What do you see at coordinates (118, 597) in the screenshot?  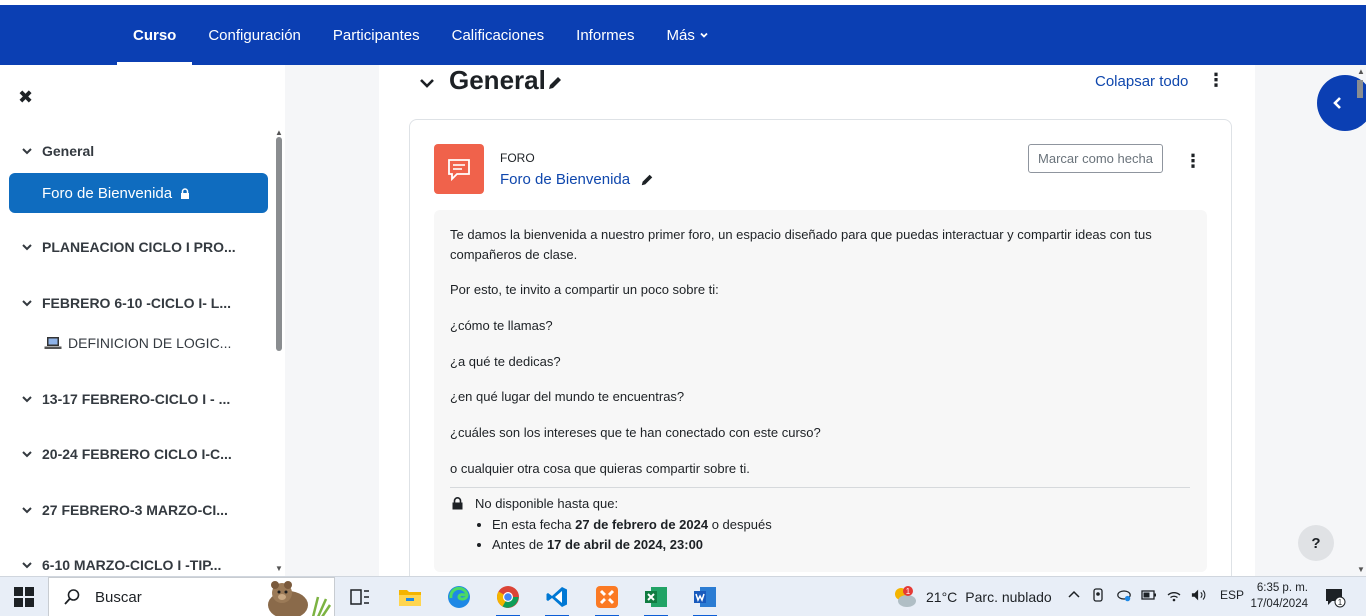 I see `search-placeholder: Buscar` at bounding box center [118, 597].